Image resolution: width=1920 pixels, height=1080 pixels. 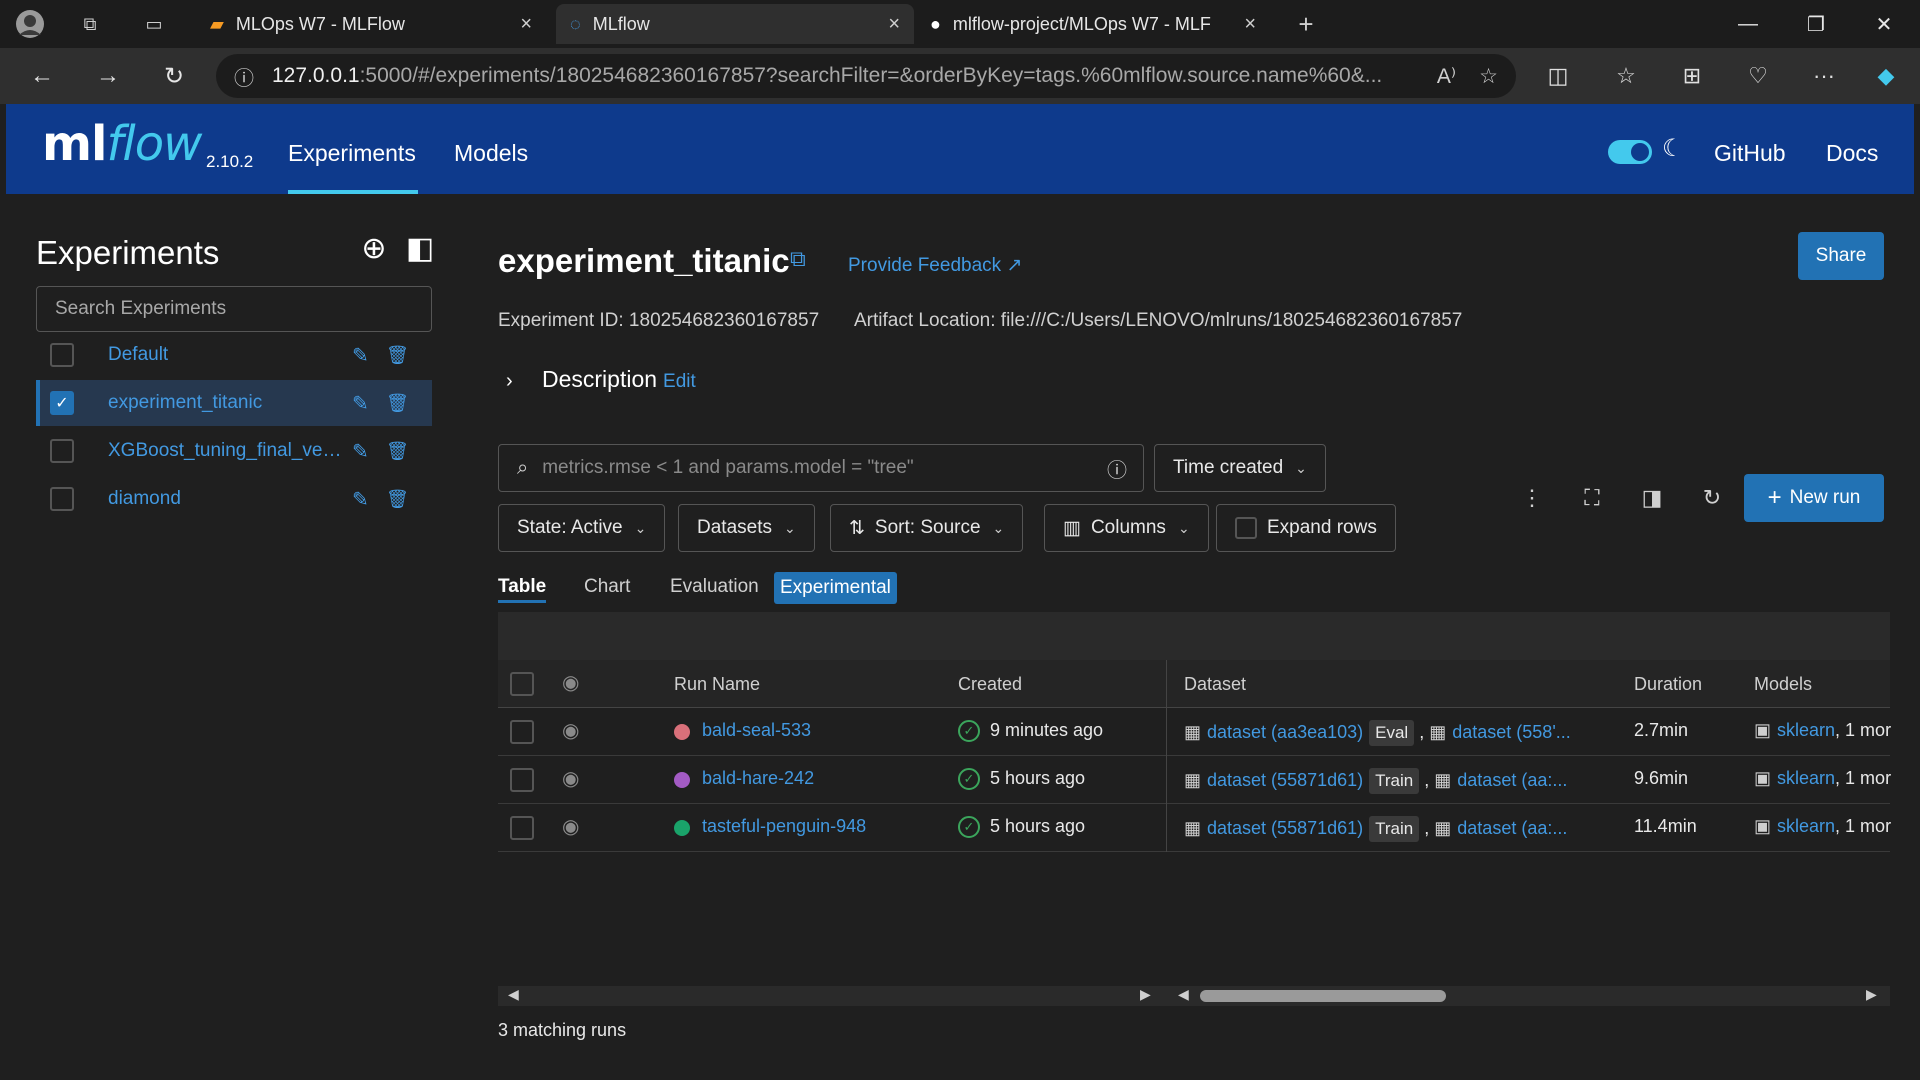 What do you see at coordinates (522, 587) in the screenshot?
I see `tab-table: Table` at bounding box center [522, 587].